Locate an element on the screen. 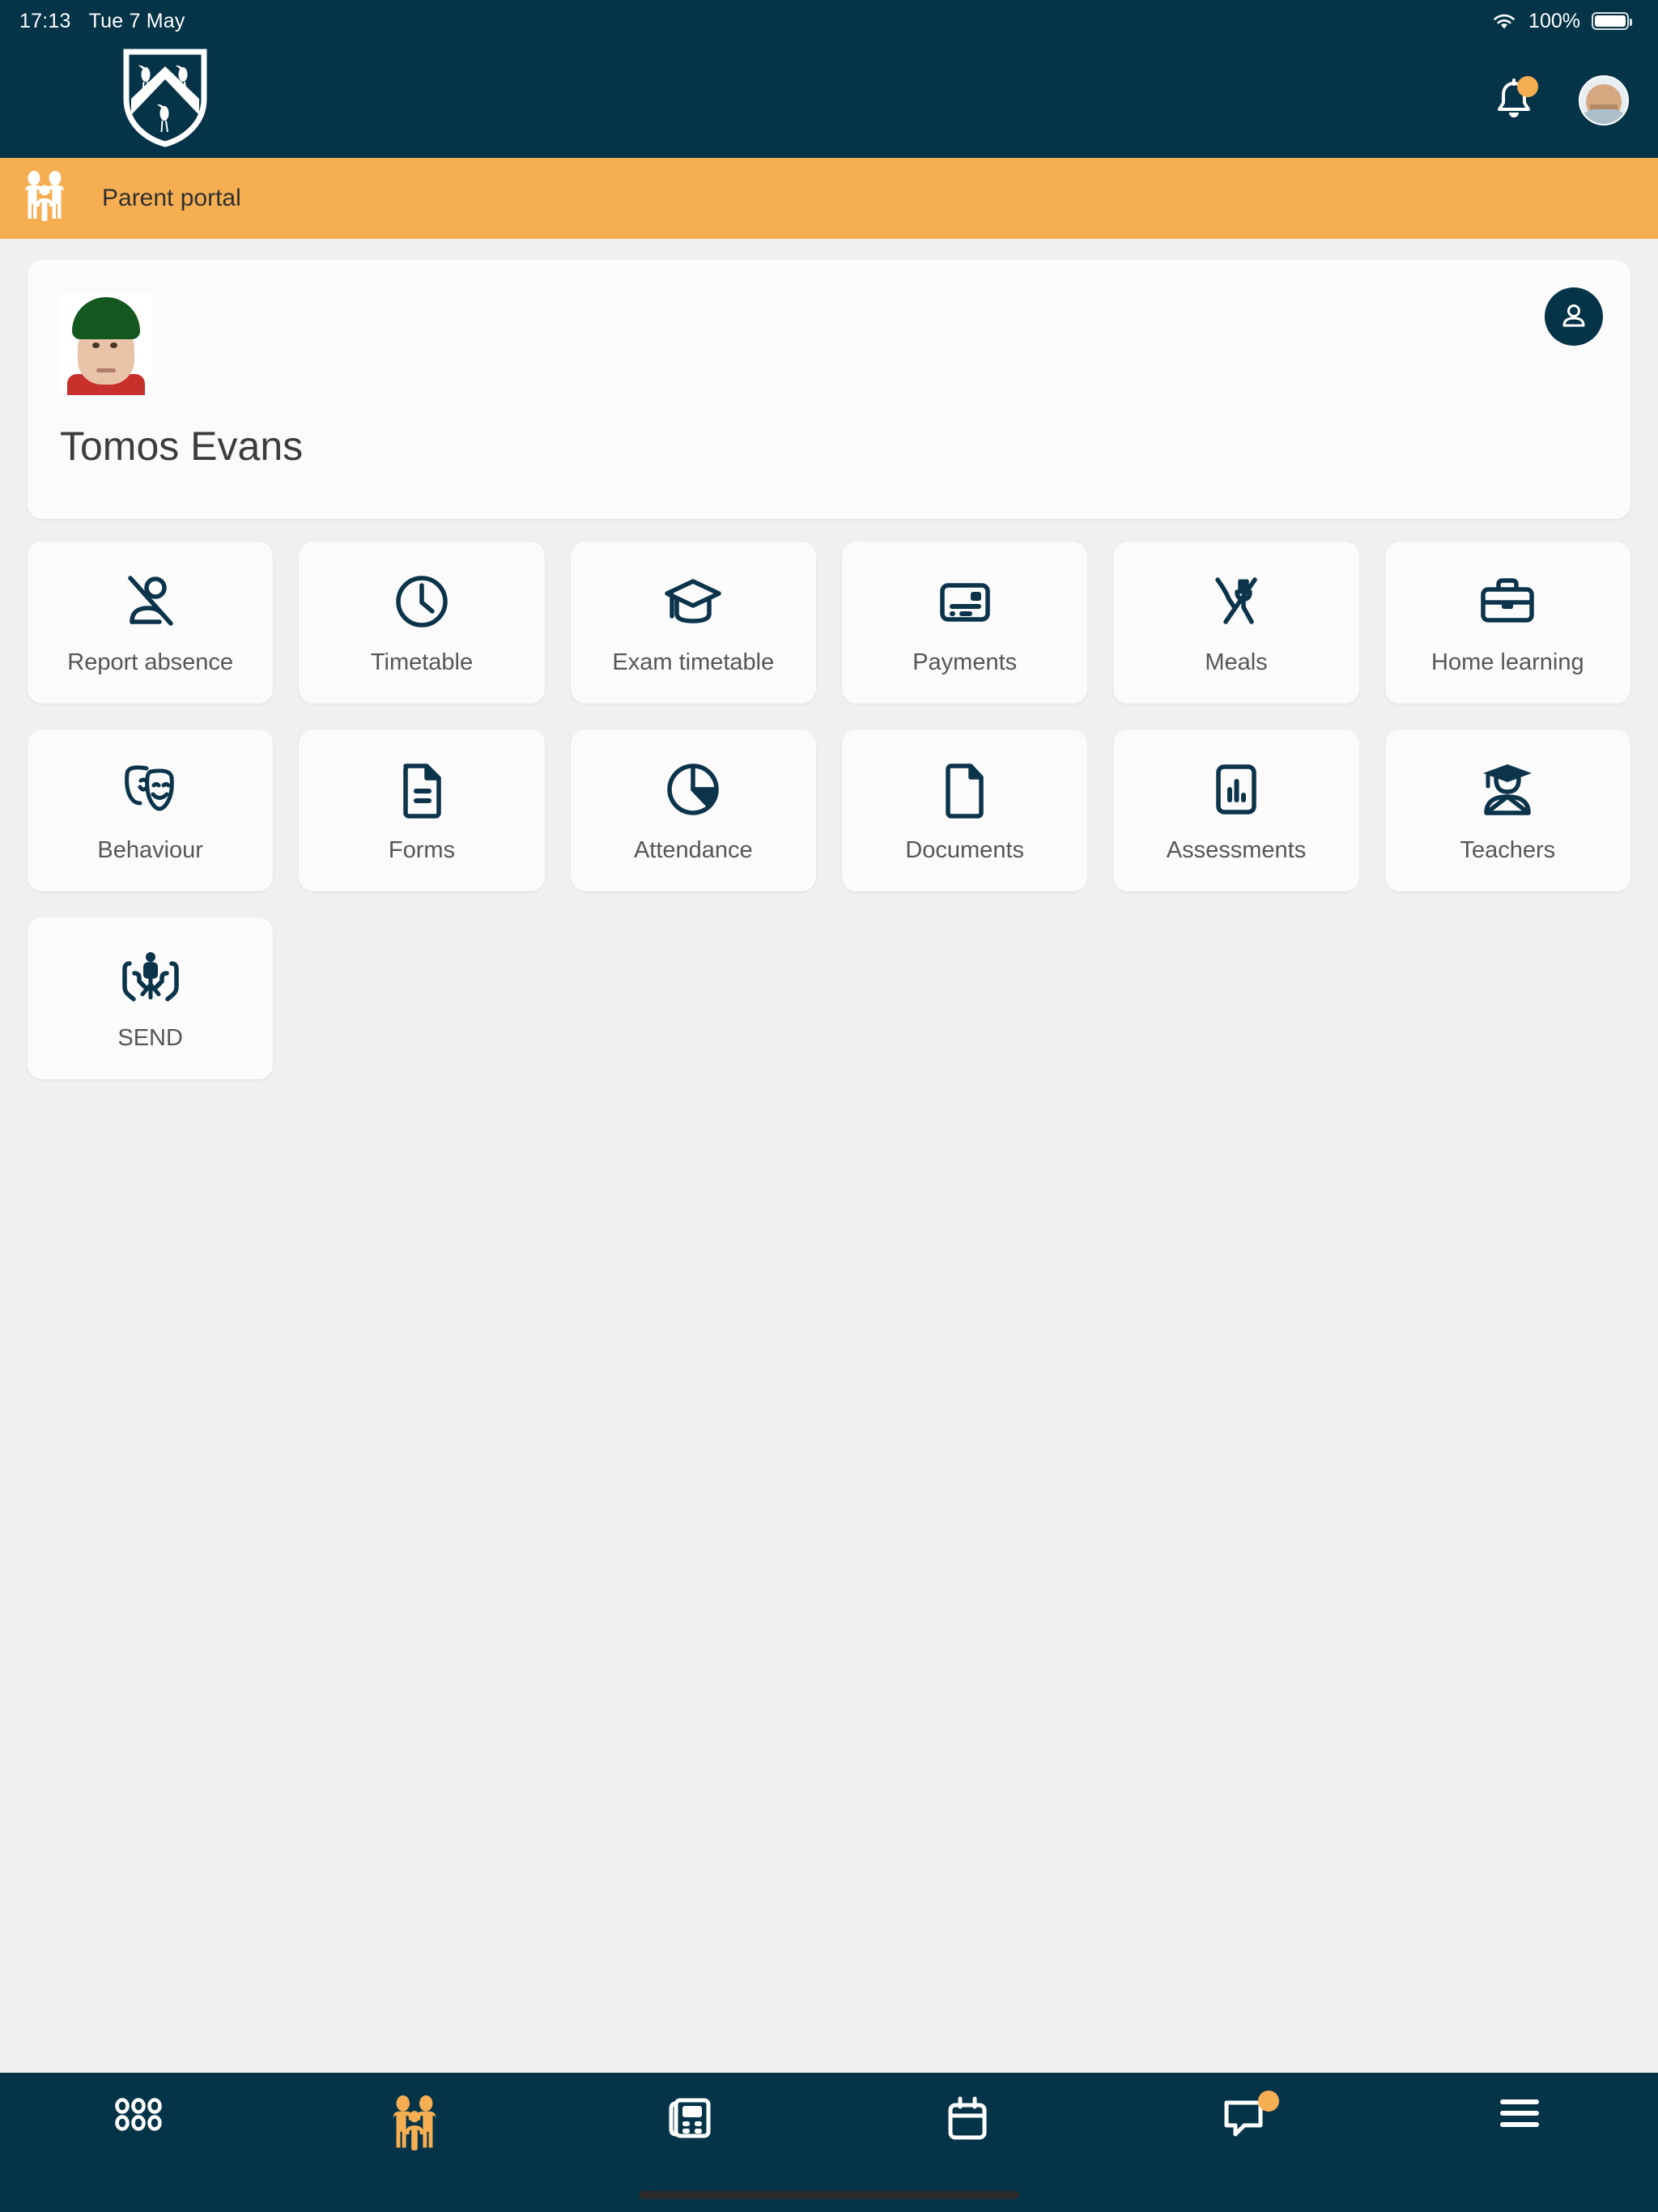  bottom-navigation is located at coordinates (829, 2143).